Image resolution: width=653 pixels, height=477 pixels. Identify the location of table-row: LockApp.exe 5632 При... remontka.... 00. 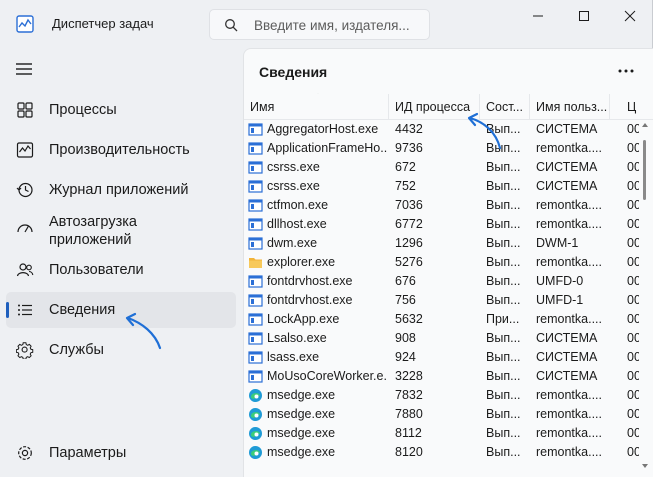
(441, 319).